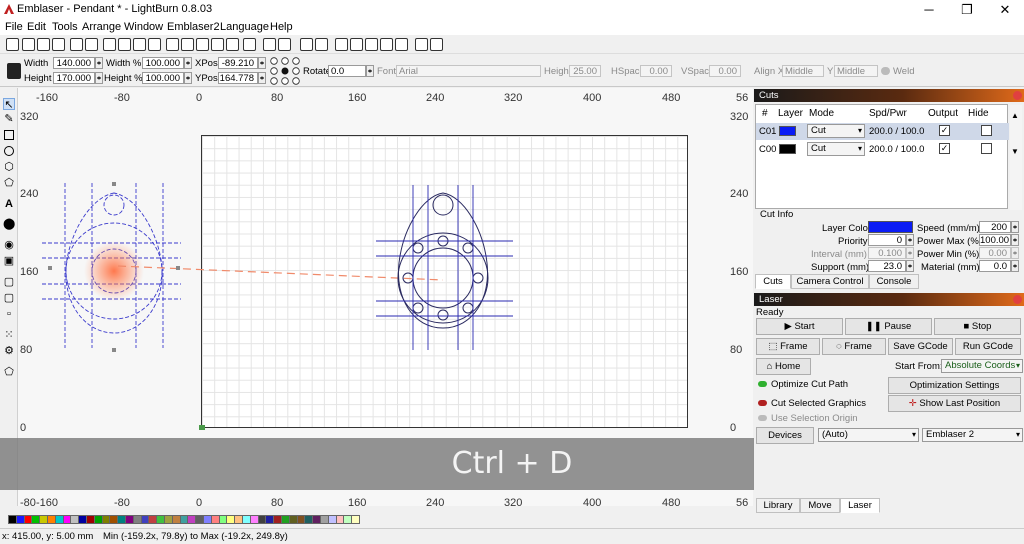  I want to click on group-icon, so click(306, 44).